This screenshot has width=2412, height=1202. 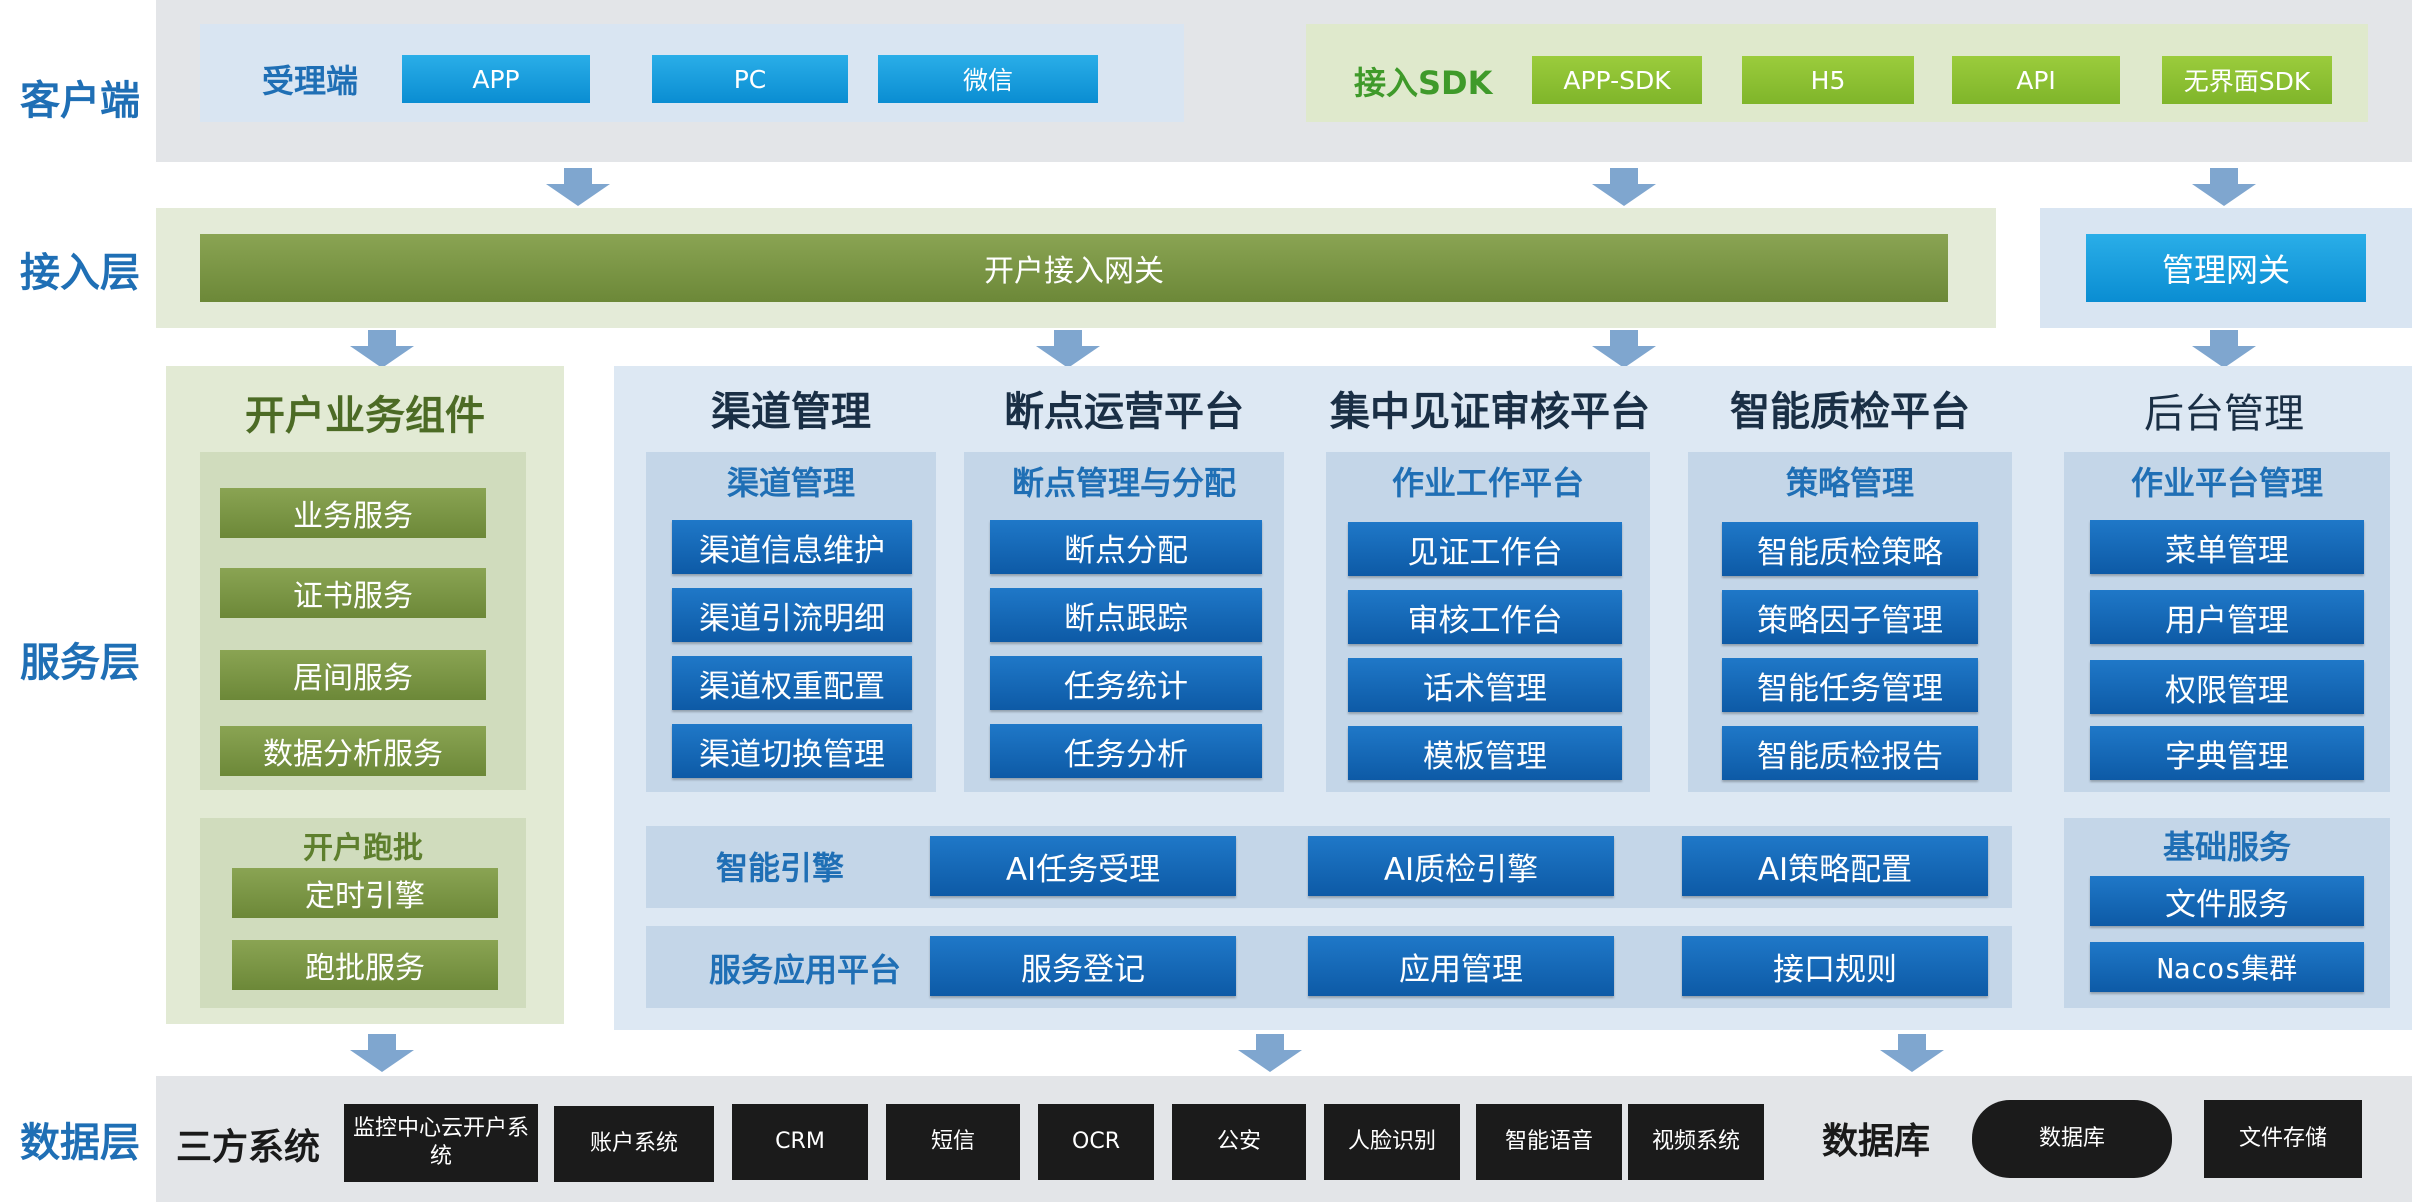 What do you see at coordinates (791, 412) in the screenshot?
I see `col-title-channel: 渠道管理` at bounding box center [791, 412].